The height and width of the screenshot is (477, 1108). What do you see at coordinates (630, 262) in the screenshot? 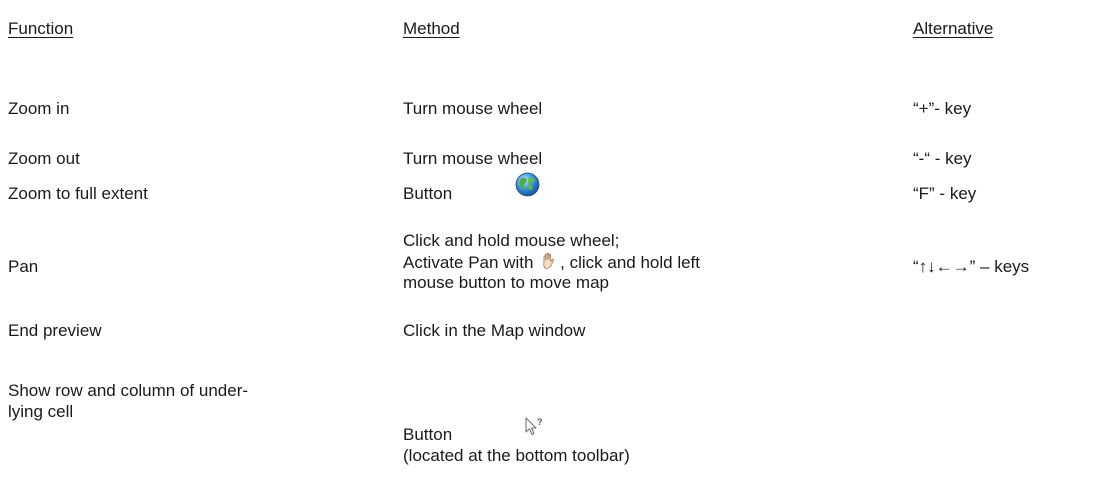
I see `row-pan-method-line2-post: , click and hold left` at bounding box center [630, 262].